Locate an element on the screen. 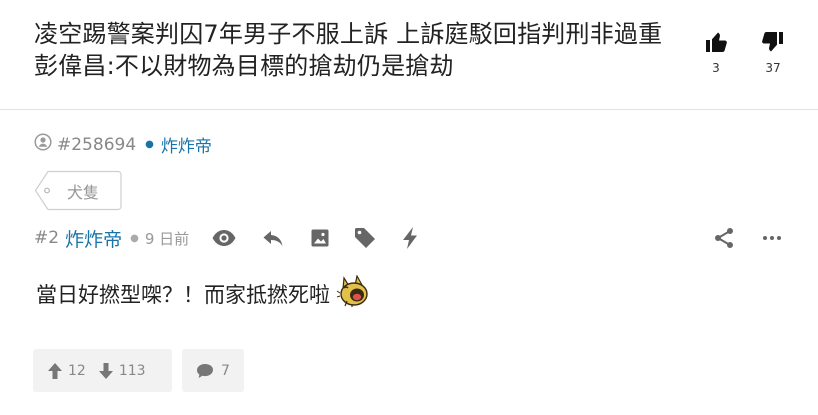 This screenshot has width=818, height=415. post-downvote-button: 113 is located at coordinates (122, 371).